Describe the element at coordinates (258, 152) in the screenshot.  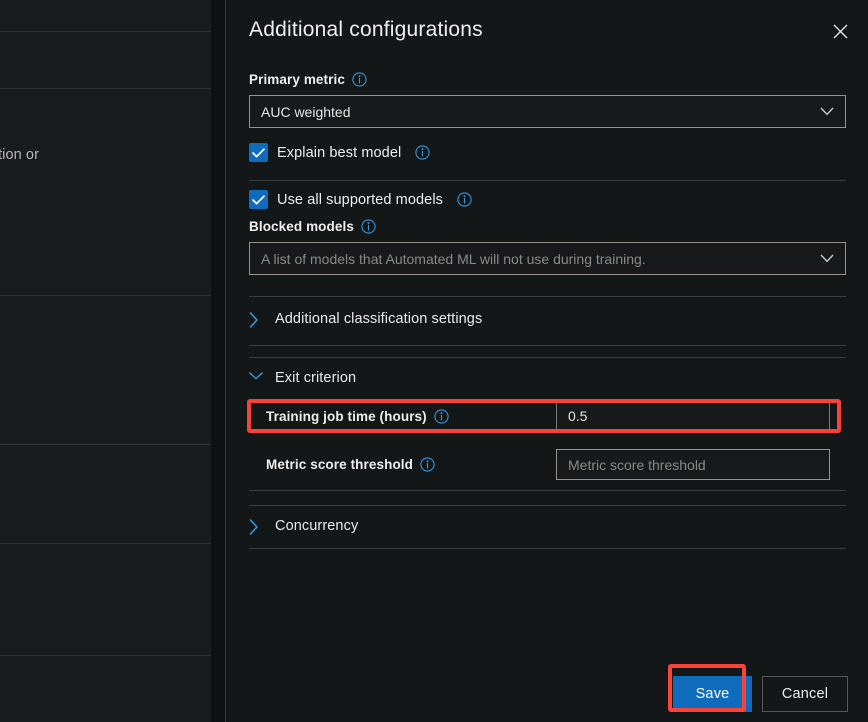
I see `explain-best-model-checkbox` at that location.